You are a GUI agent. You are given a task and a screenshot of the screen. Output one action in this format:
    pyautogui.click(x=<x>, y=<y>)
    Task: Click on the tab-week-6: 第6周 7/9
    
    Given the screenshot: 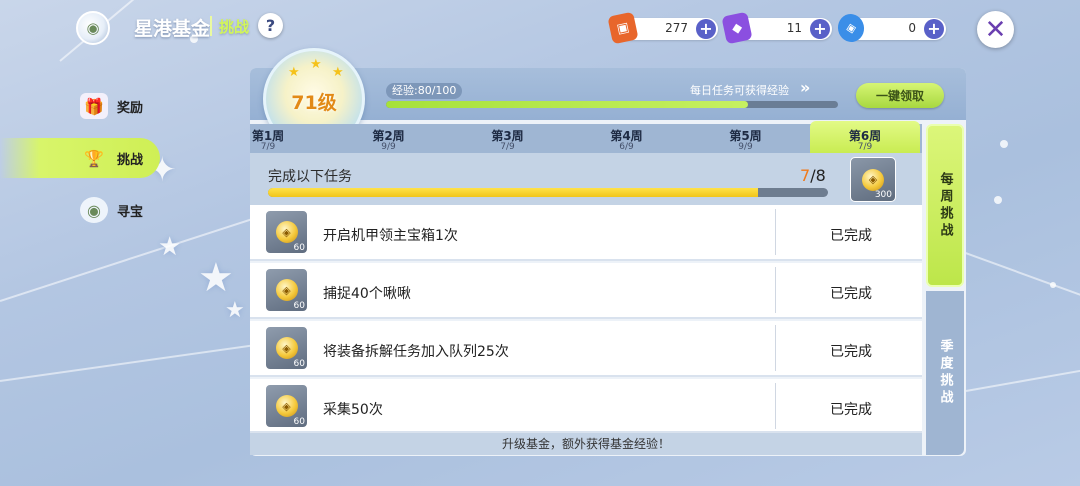 What is the action you would take?
    pyautogui.click(x=865, y=137)
    